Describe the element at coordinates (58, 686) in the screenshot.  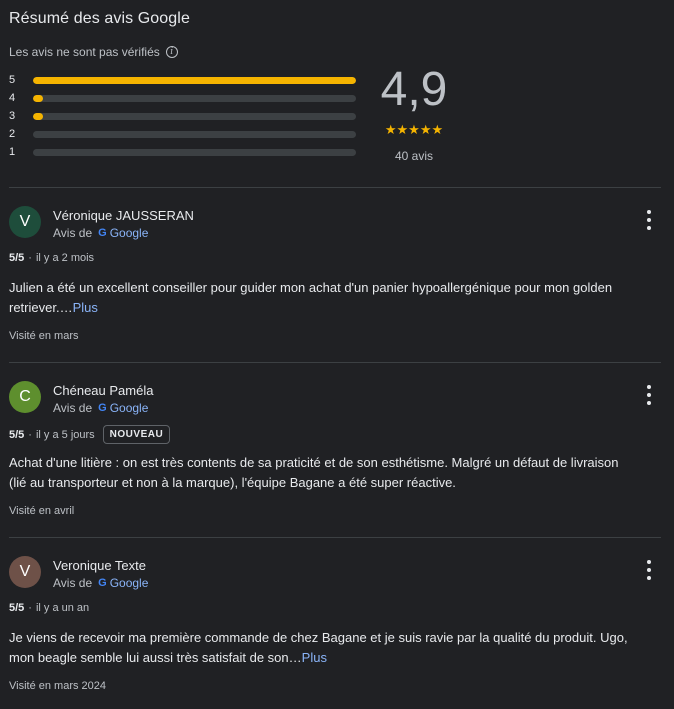
I see `visit-date: Visité en mars 2024` at that location.